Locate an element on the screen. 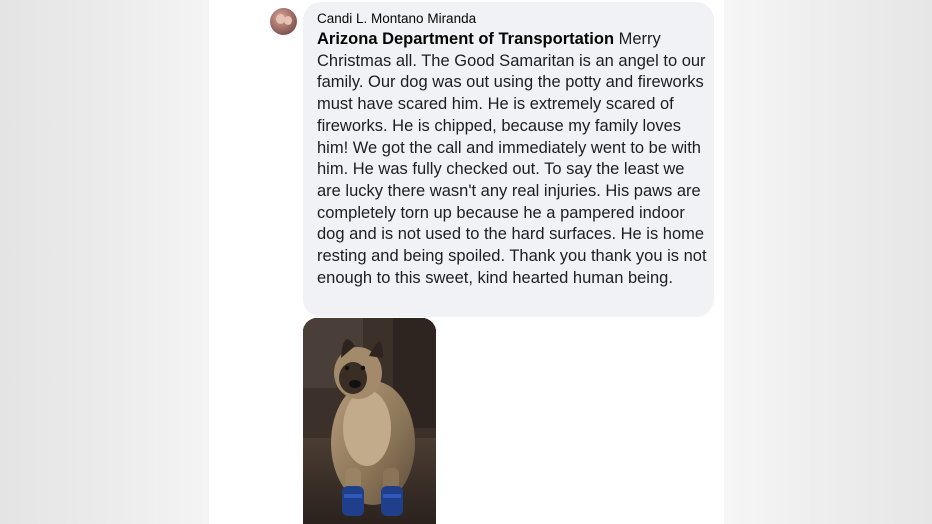 Image resolution: width=932 pixels, height=524 pixels. mention-link: Arizona Department of Transportation is located at coordinates (465, 39).